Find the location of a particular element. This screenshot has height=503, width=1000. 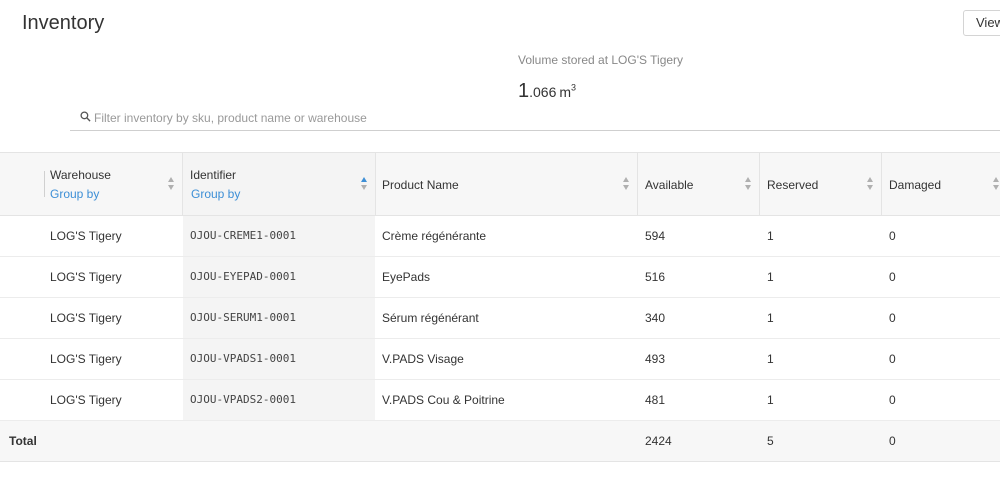

column-title-product-name: Product Name is located at coordinates (420, 185).